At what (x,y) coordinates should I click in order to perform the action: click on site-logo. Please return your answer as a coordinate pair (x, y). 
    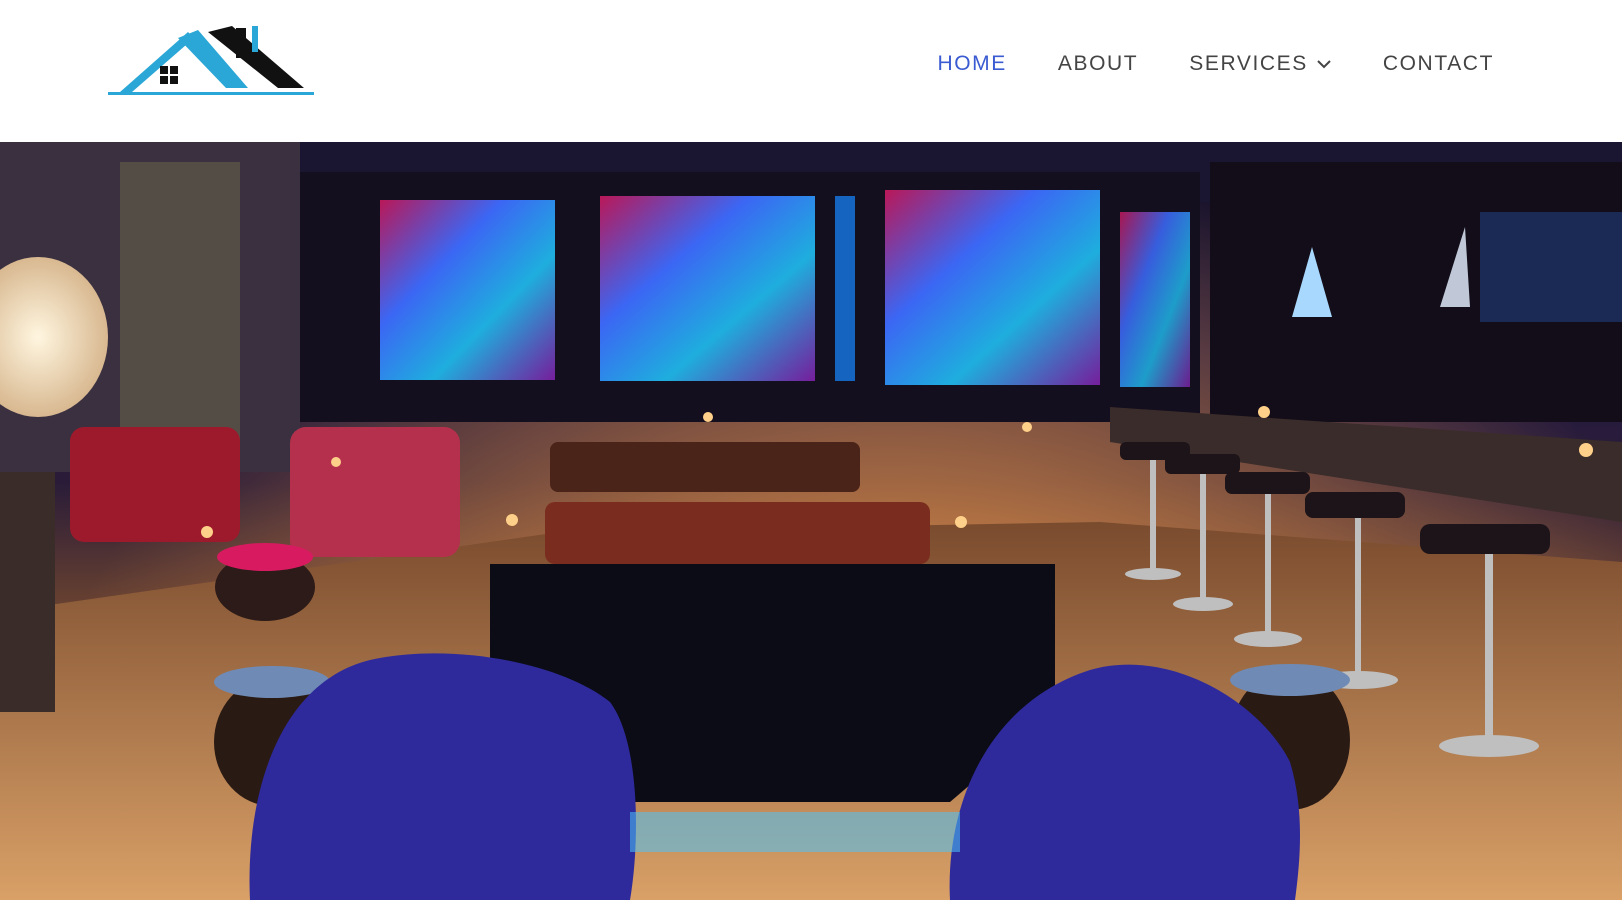
    Looking at the image, I should click on (211, 62).